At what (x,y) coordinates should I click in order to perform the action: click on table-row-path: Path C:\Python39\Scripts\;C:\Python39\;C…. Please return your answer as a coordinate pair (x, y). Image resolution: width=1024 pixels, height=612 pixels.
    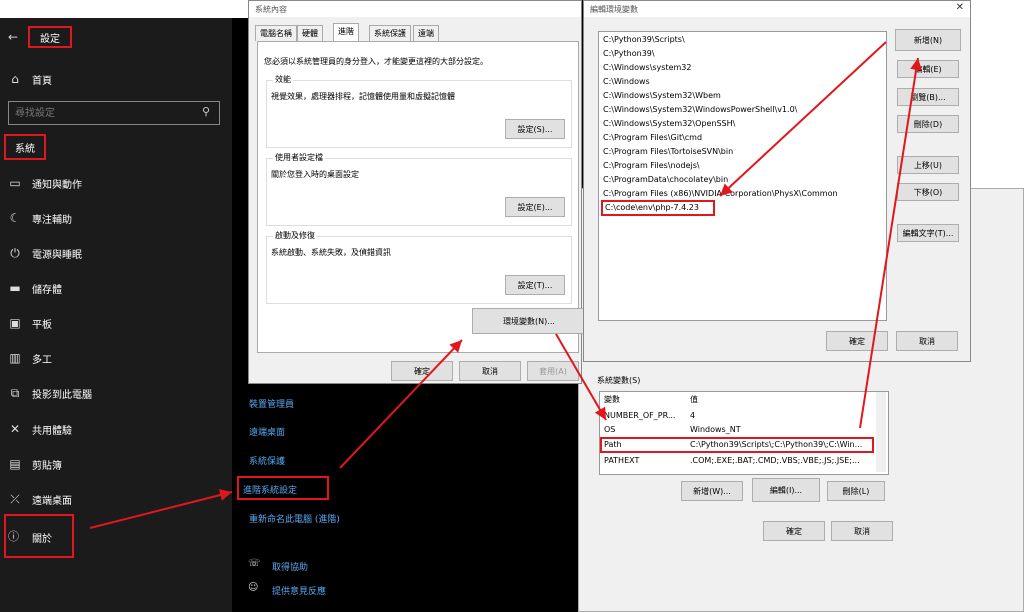
    Looking at the image, I should click on (737, 445).